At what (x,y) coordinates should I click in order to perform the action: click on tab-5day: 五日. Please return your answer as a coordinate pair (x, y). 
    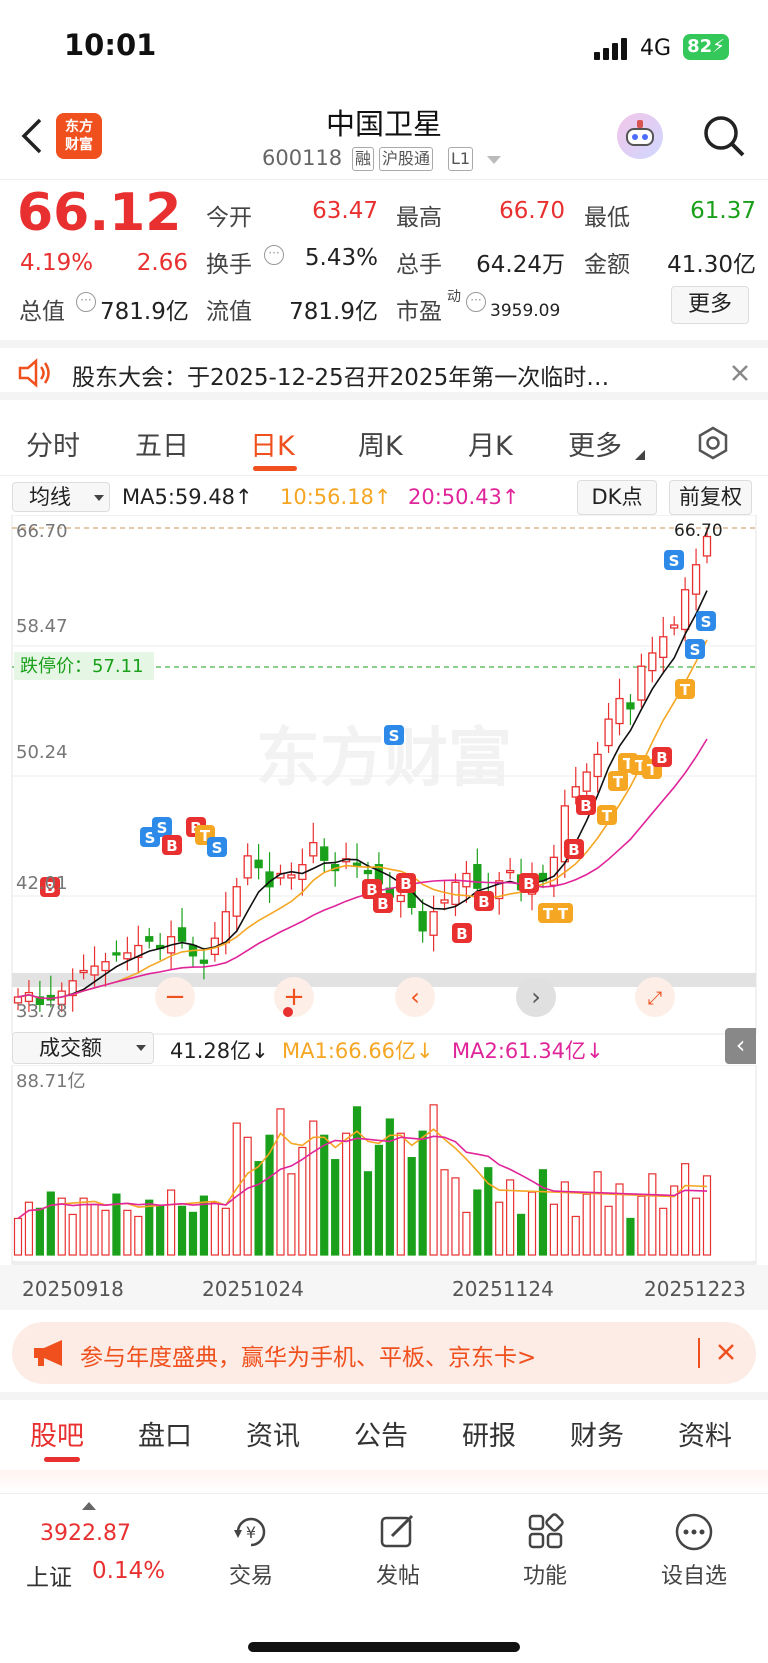
    Looking at the image, I should click on (162, 443).